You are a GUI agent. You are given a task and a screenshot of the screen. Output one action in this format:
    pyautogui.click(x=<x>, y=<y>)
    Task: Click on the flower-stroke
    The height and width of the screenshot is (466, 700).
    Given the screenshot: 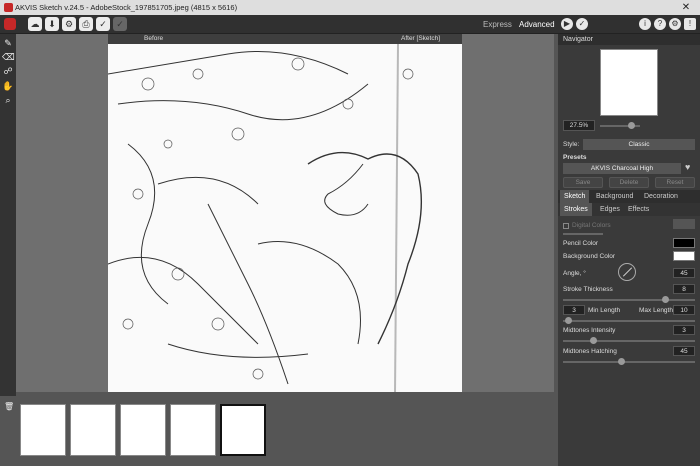 What is the action you would take?
    pyautogui.click(x=238, y=350)
    